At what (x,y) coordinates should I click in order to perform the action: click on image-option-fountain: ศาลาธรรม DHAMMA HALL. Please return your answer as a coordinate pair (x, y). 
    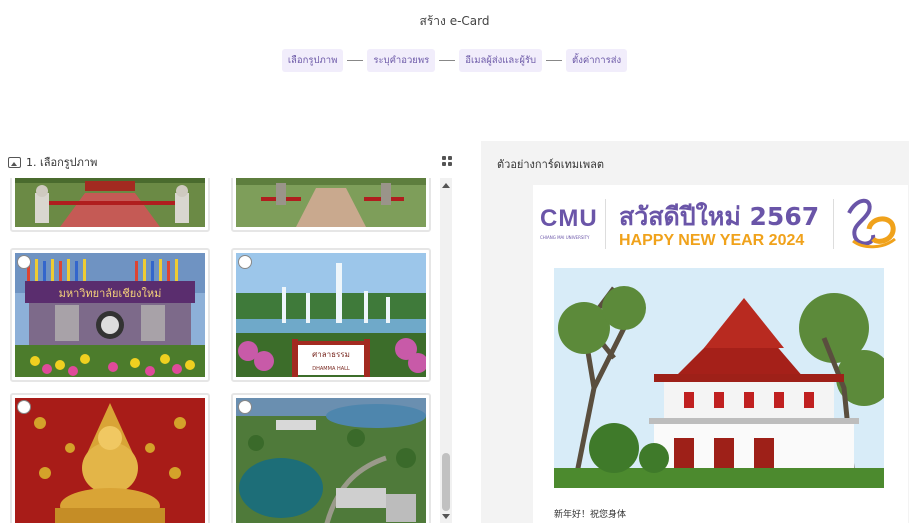
    Looking at the image, I should click on (331, 315).